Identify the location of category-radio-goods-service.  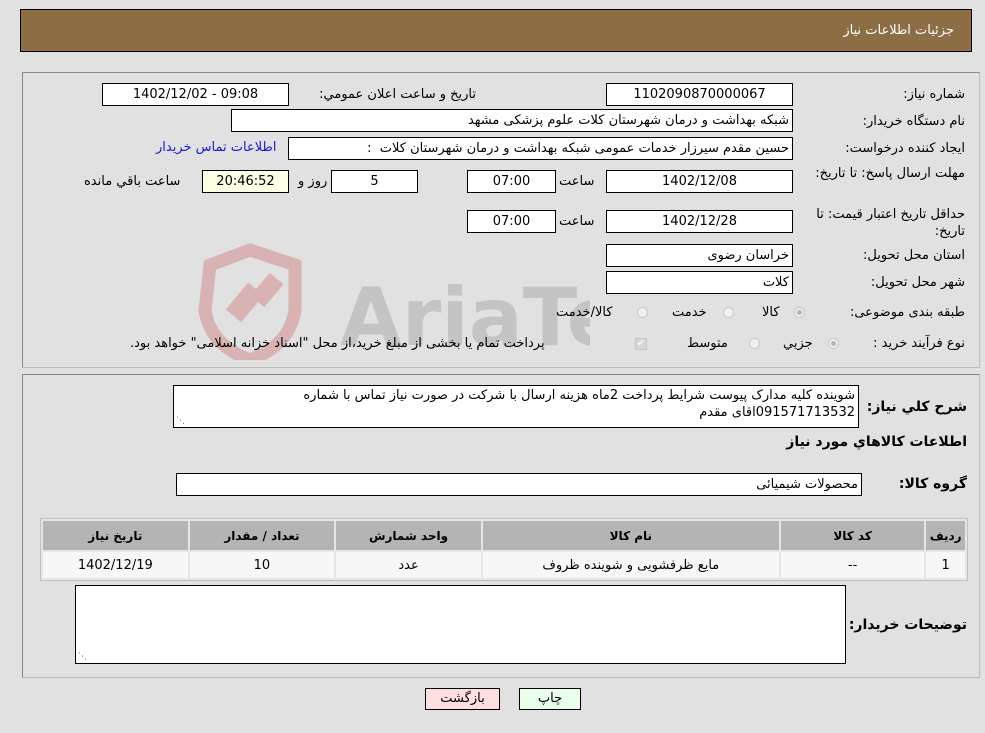
(642, 312).